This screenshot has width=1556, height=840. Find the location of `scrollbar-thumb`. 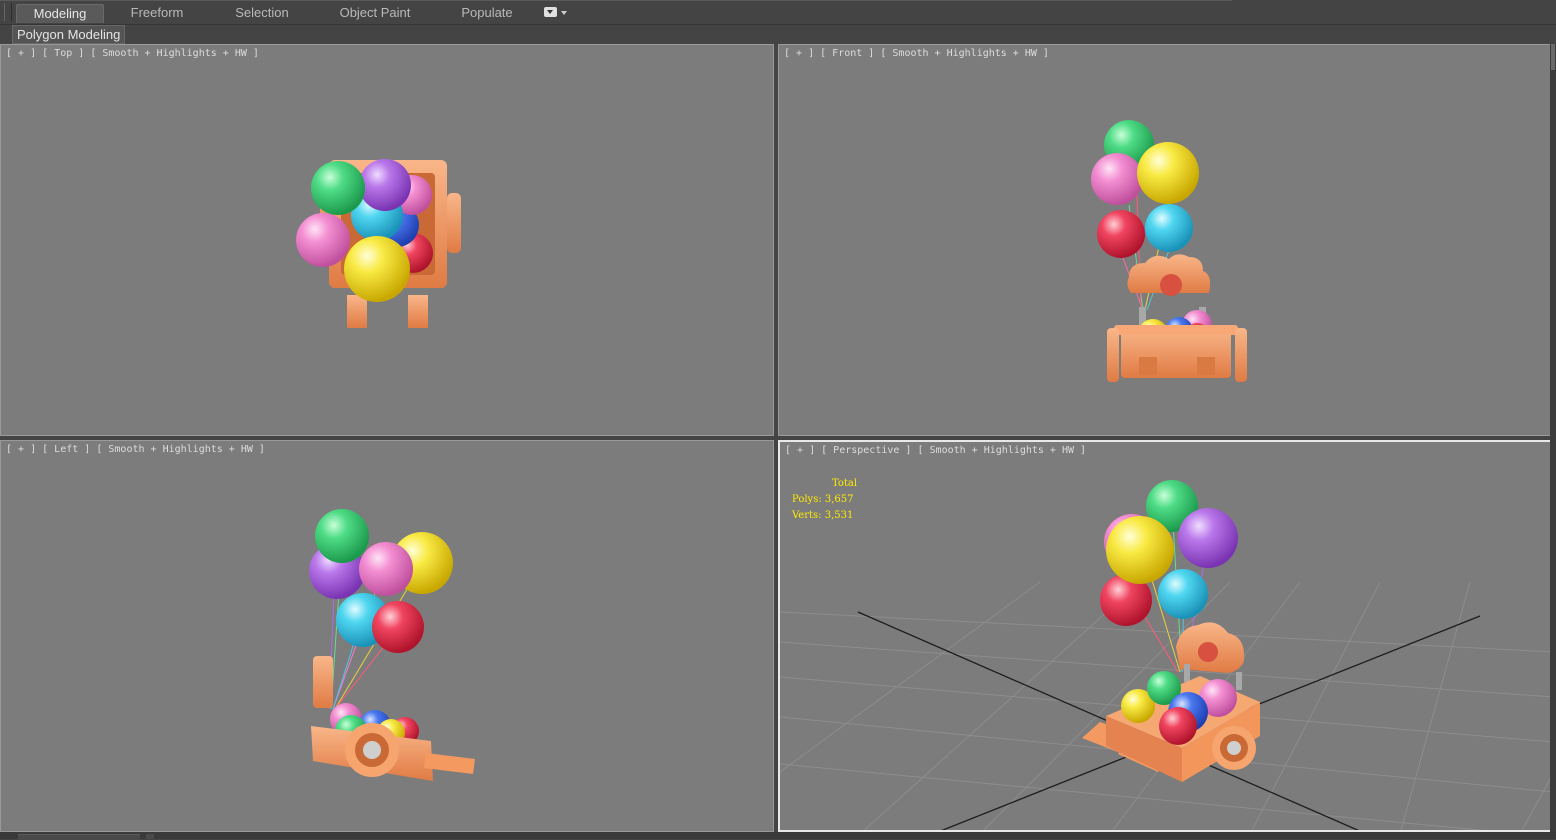

scrollbar-thumb is located at coordinates (1553, 57).